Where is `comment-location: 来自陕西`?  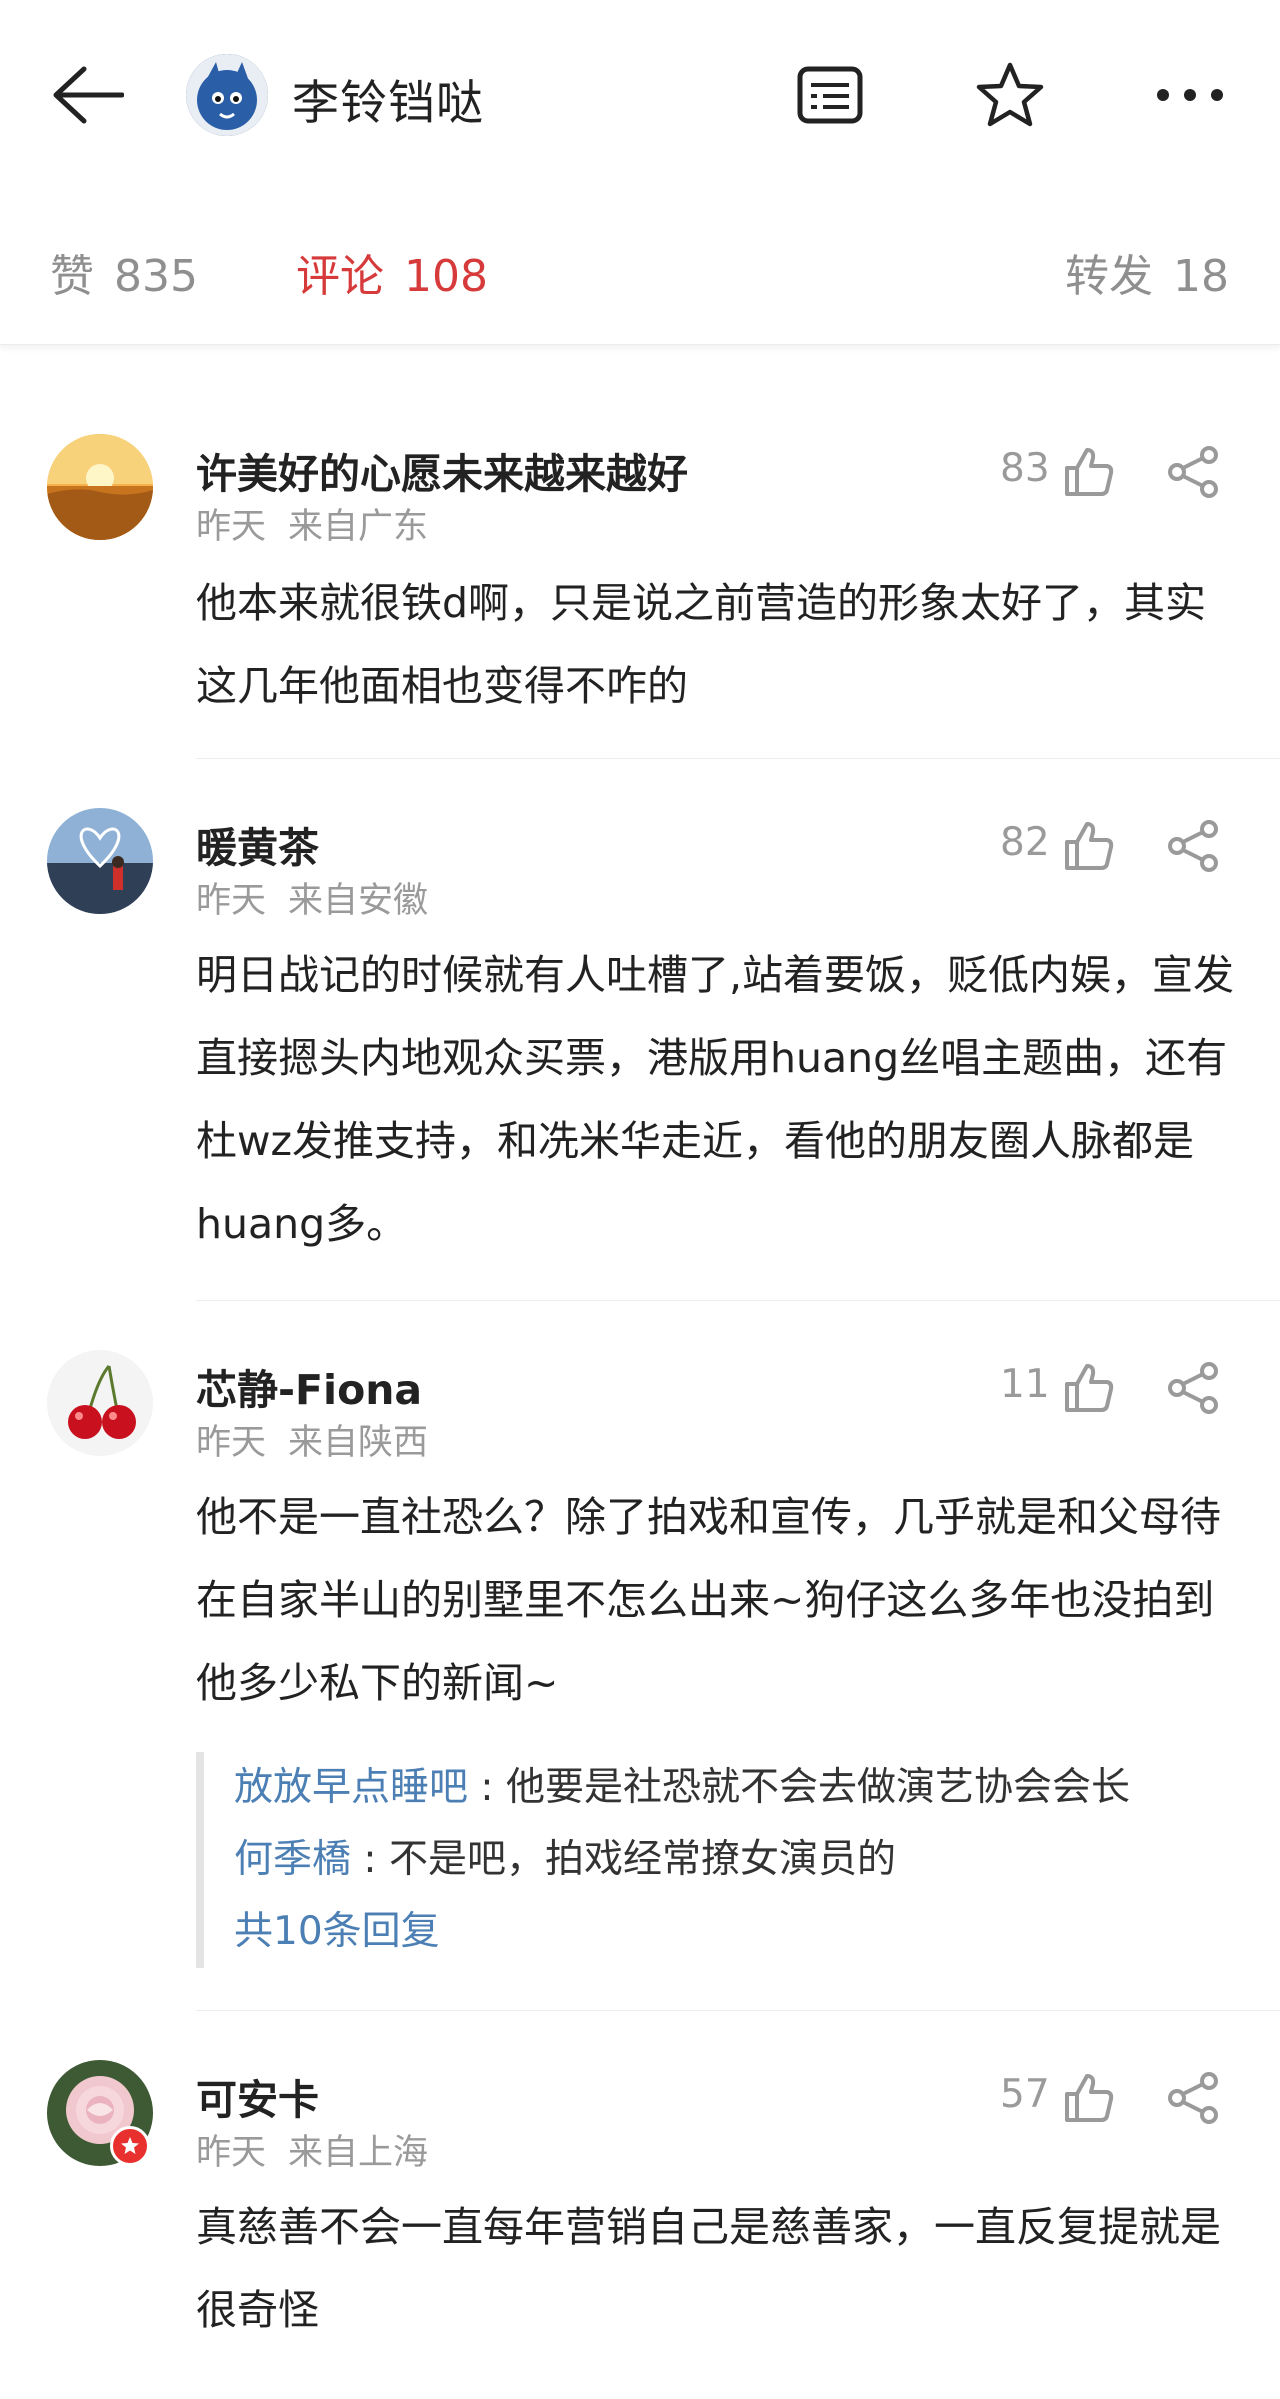 comment-location: 来自陕西 is located at coordinates (358, 1443).